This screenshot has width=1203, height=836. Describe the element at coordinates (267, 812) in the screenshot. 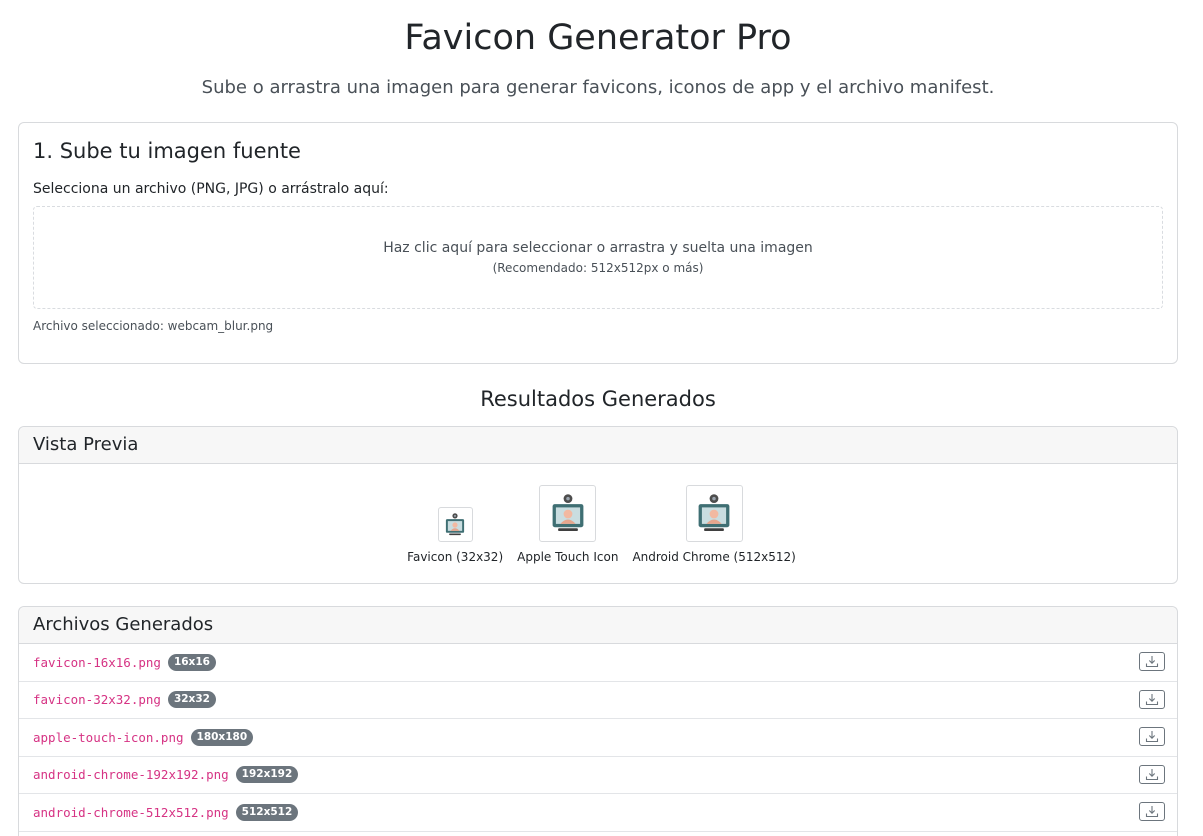

I see `size-badge: 512x512` at that location.